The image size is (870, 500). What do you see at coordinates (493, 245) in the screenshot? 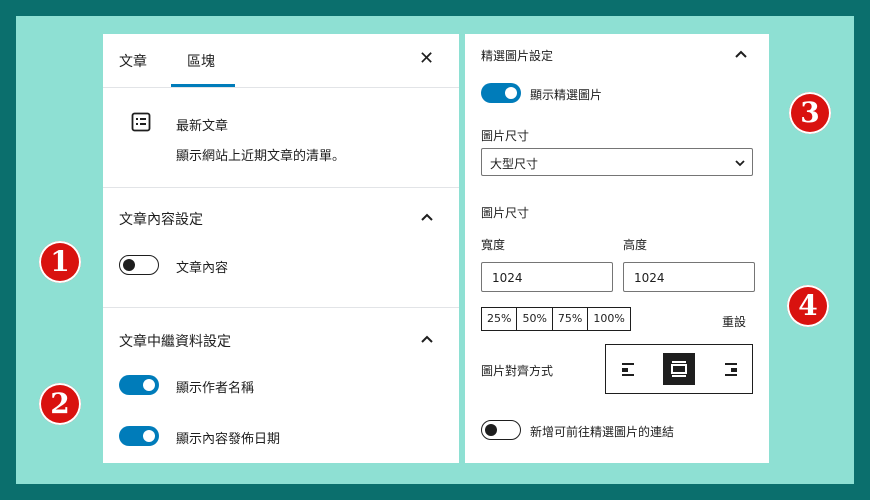
I see `width-label: 寬度` at bounding box center [493, 245].